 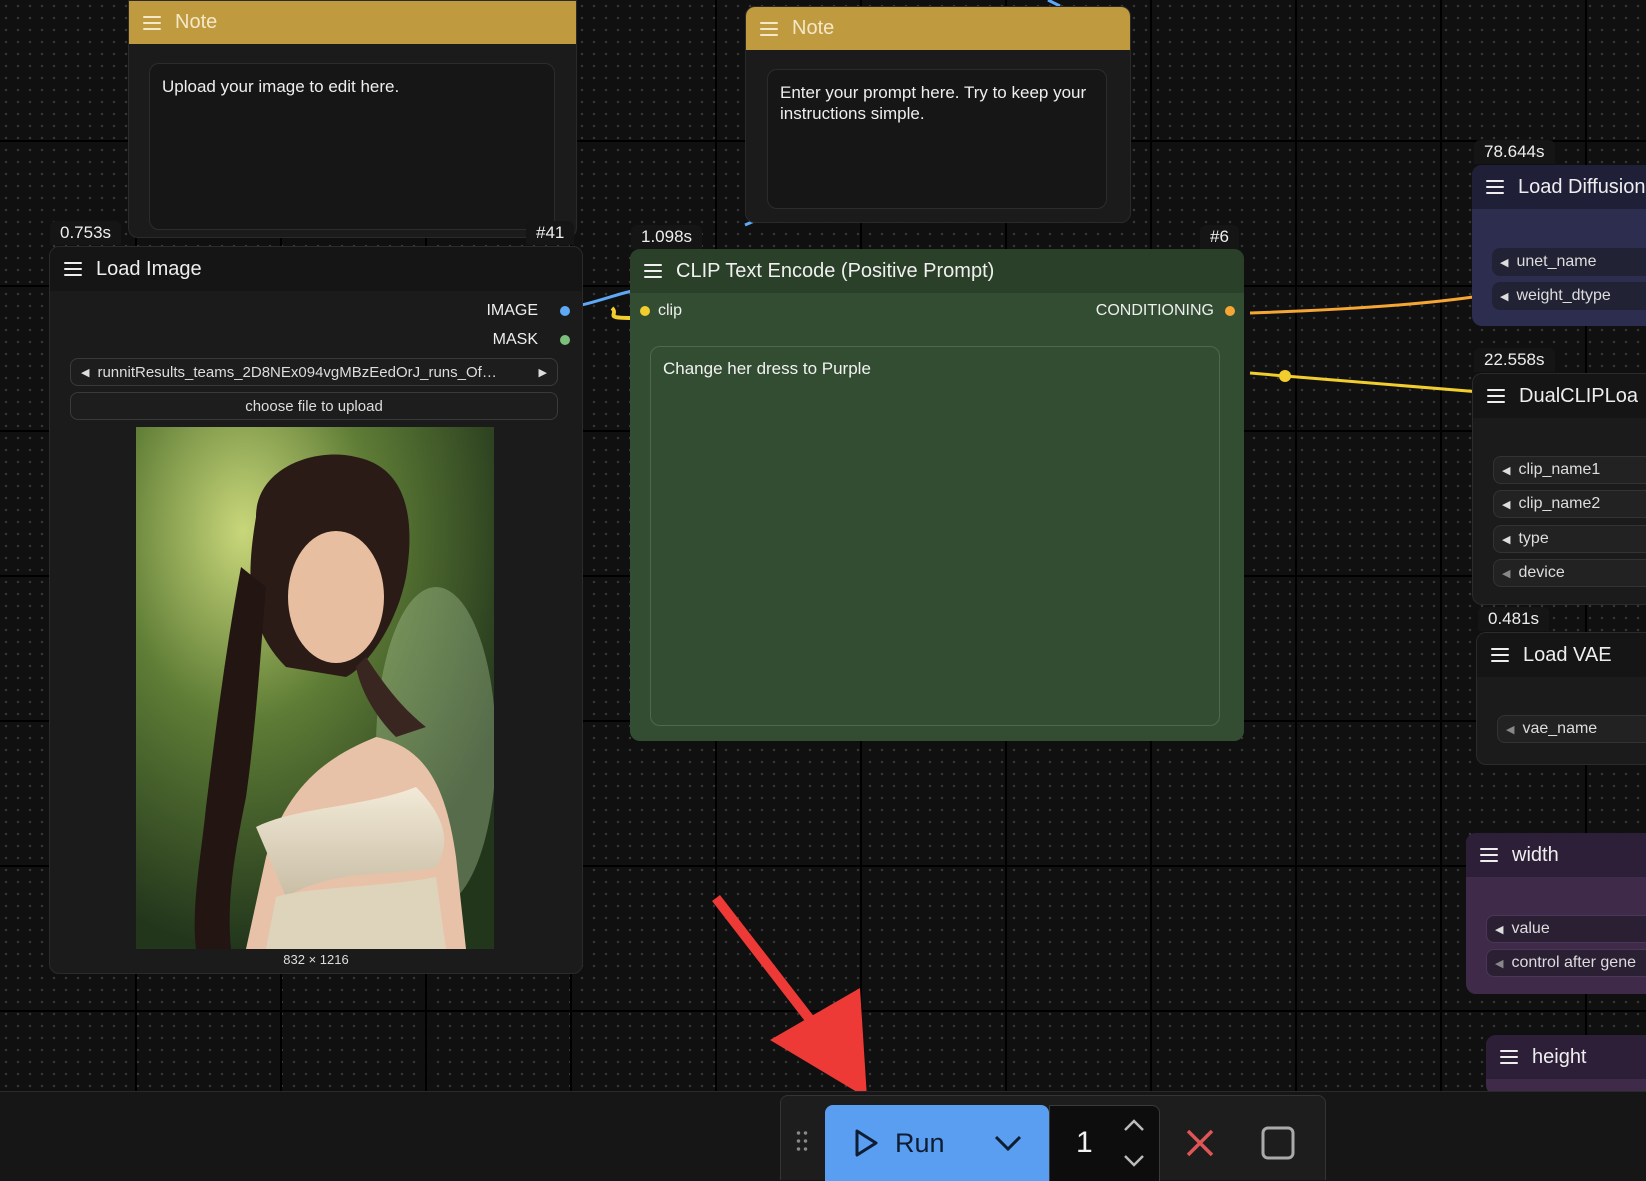 What do you see at coordinates (802, 1140) in the screenshot?
I see `drag-handle-icon` at bounding box center [802, 1140].